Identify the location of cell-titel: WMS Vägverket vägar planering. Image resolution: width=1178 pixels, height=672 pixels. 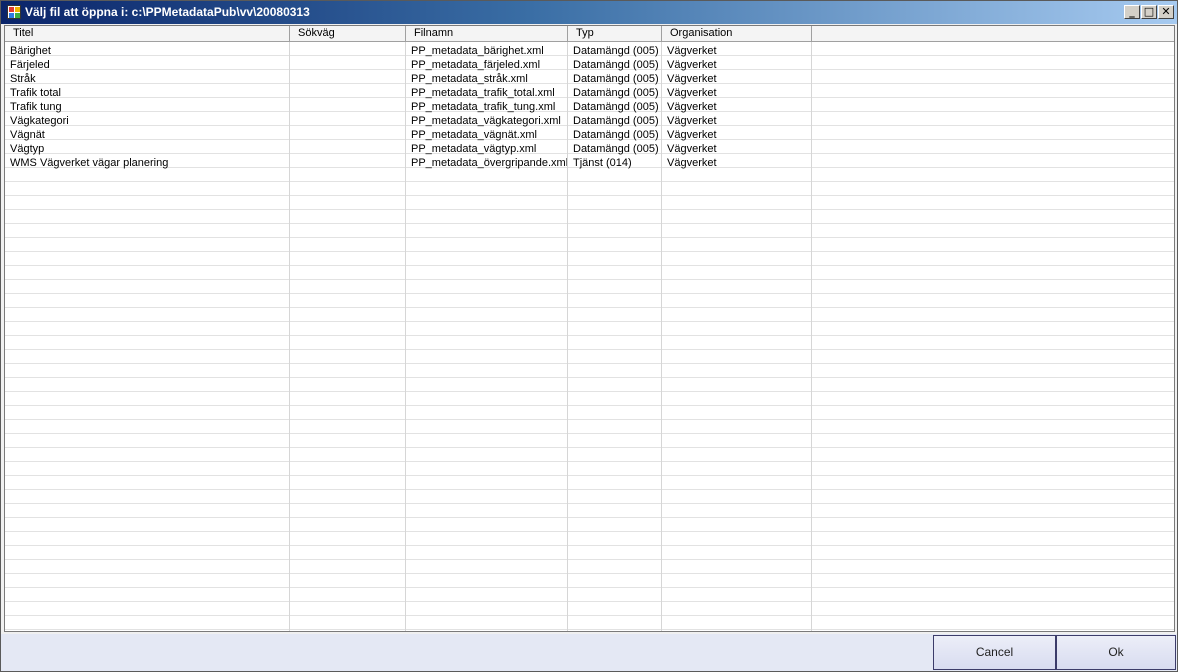
(89, 163).